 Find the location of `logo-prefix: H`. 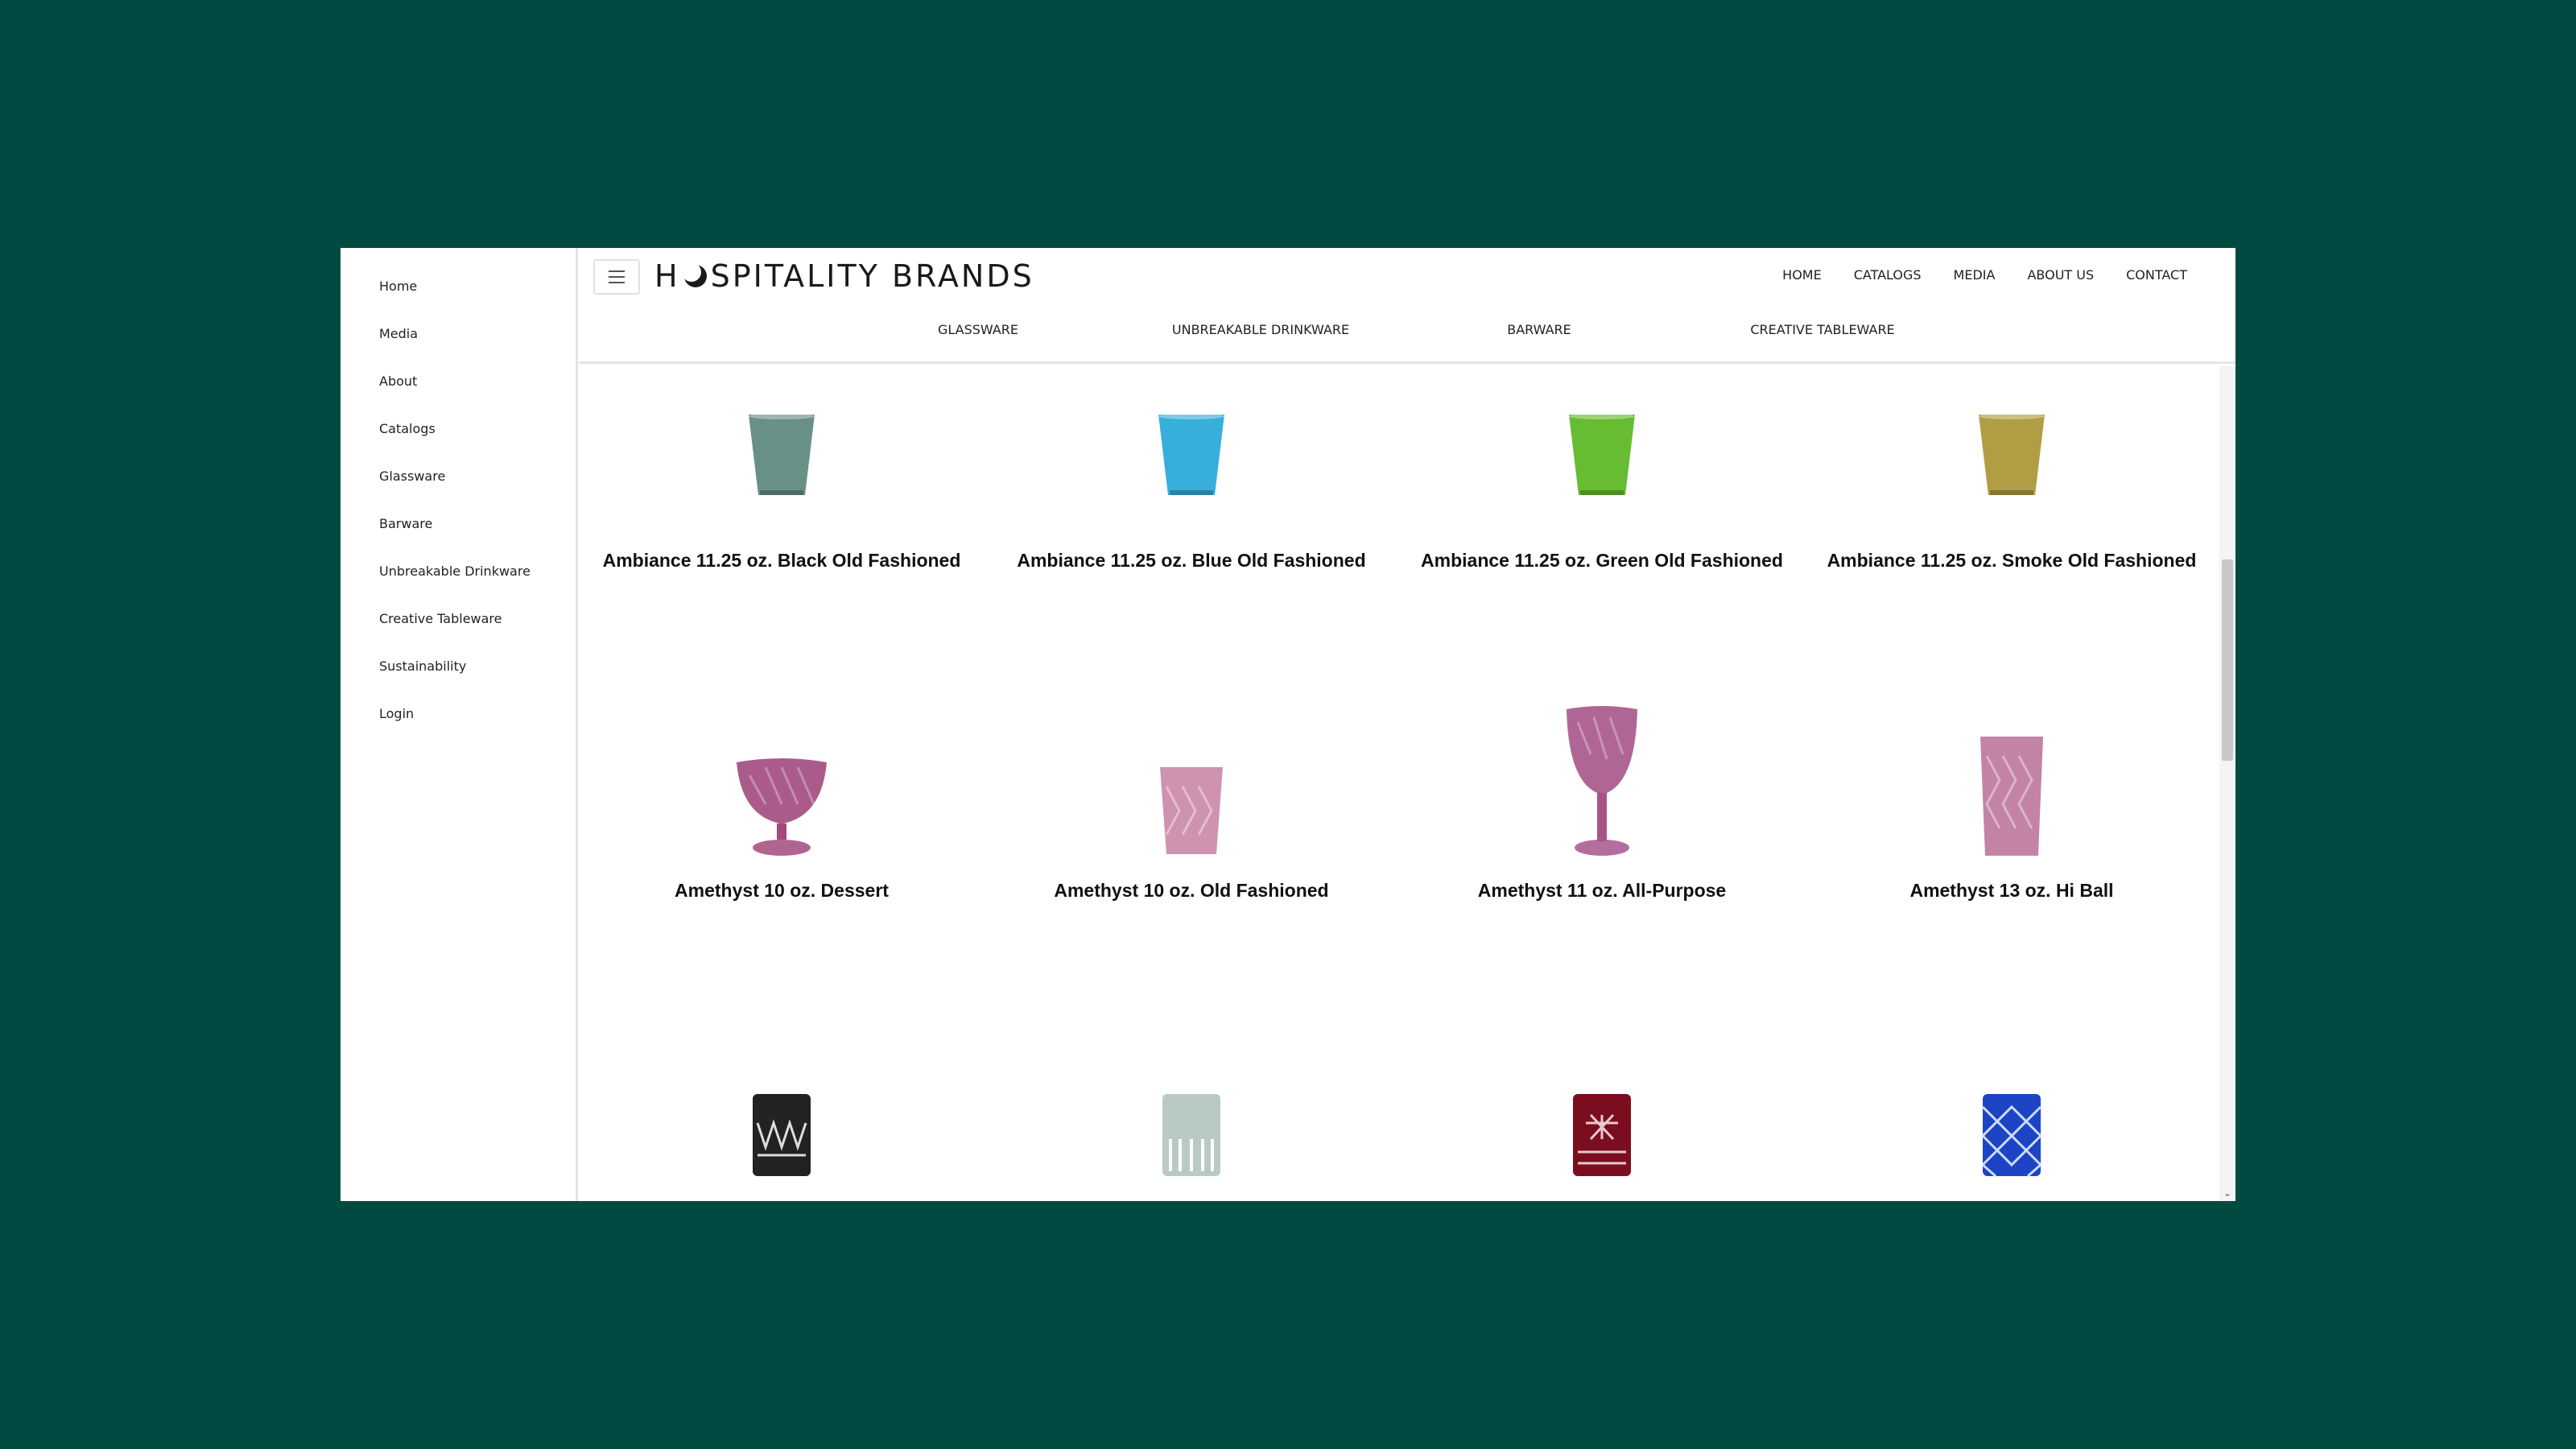

logo-prefix: H is located at coordinates (667, 276).